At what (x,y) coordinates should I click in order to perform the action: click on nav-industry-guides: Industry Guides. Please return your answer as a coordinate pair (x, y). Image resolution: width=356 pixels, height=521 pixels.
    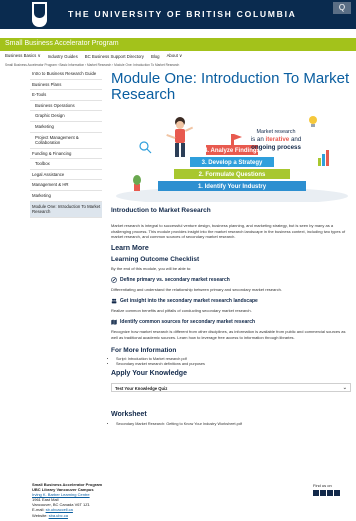
    Looking at the image, I should click on (63, 56).